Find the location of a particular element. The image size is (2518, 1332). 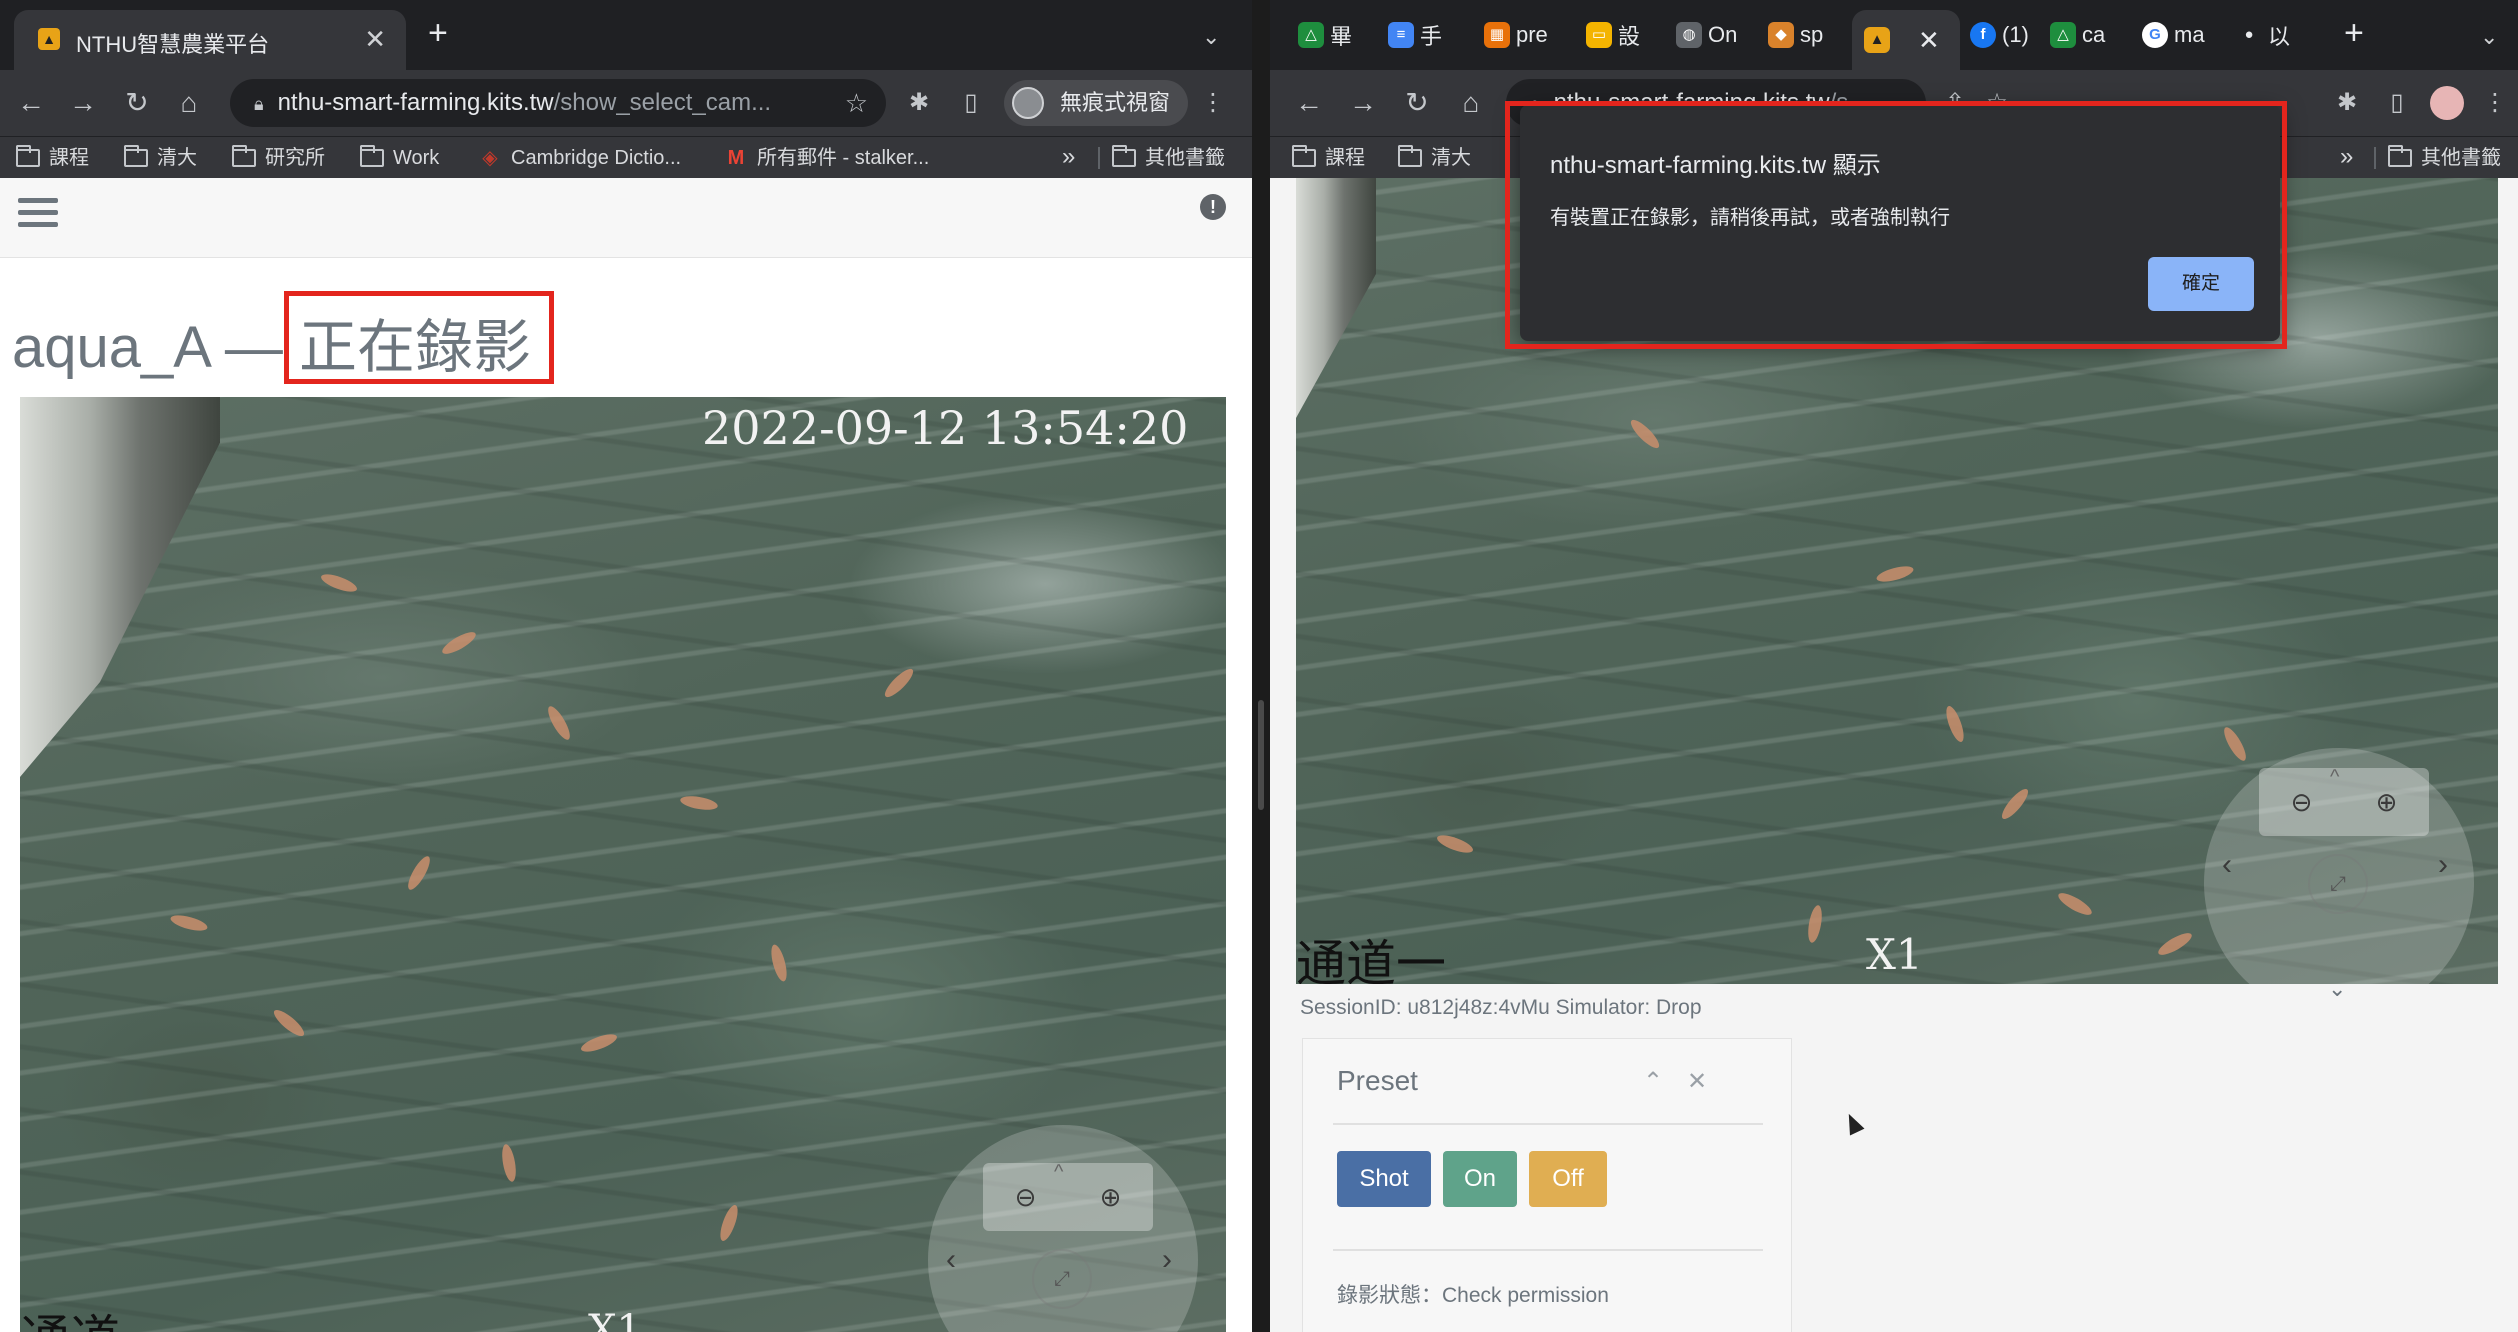

tab: ▭ 設 is located at coordinates (1613, 35).